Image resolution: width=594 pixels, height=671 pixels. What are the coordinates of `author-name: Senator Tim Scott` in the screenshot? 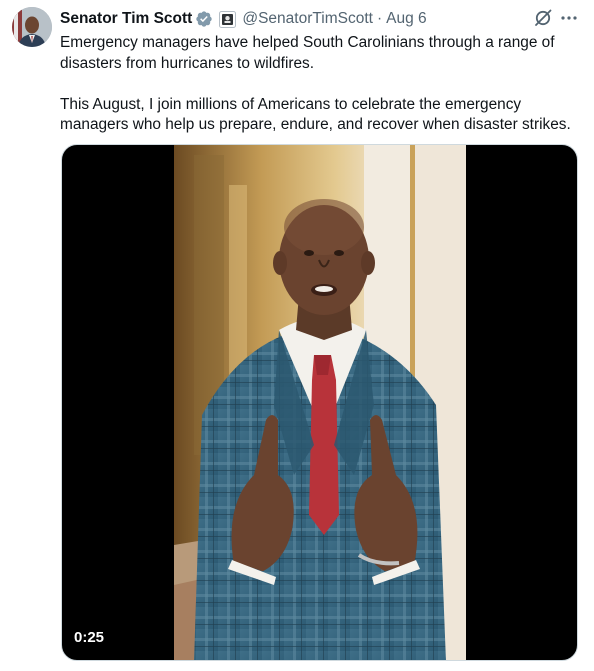 It's located at (126, 19).